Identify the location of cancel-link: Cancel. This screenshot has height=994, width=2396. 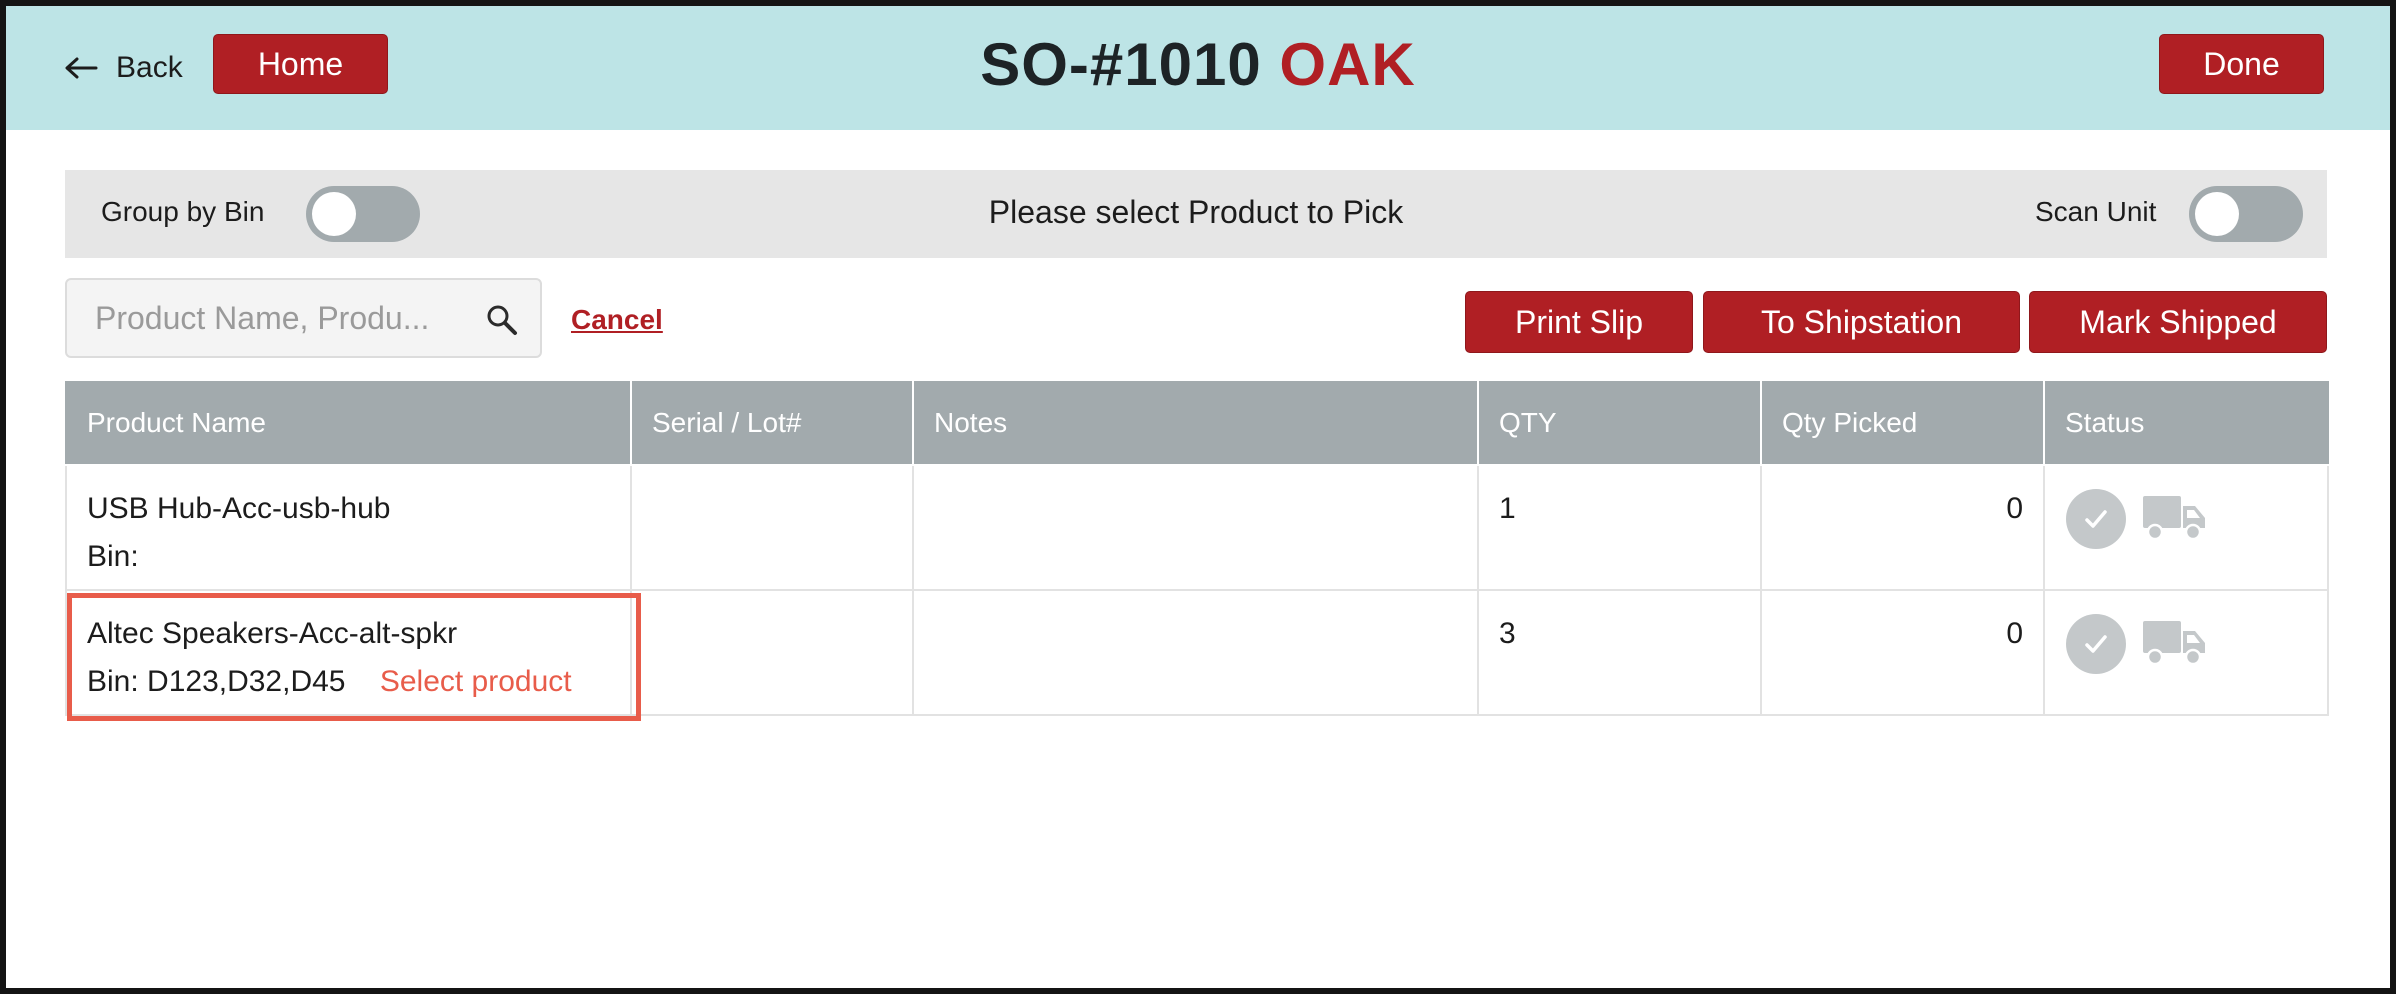
(617, 320).